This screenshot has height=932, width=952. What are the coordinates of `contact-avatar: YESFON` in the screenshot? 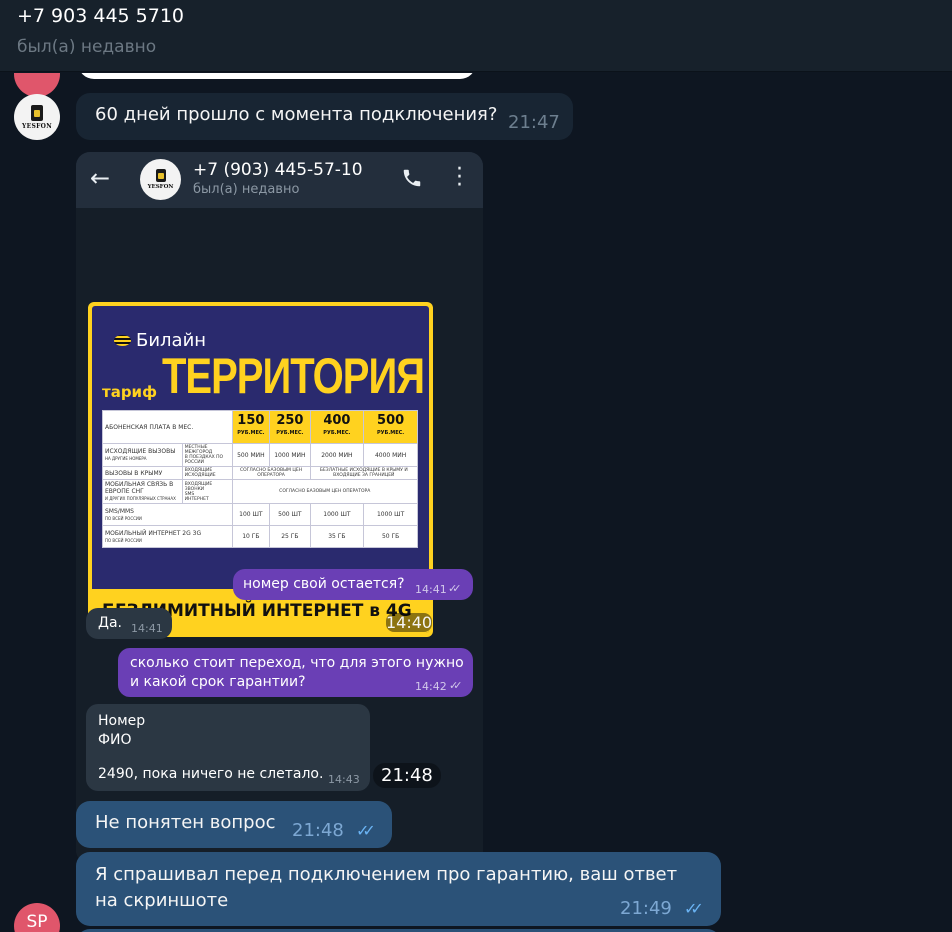 It's located at (37, 117).